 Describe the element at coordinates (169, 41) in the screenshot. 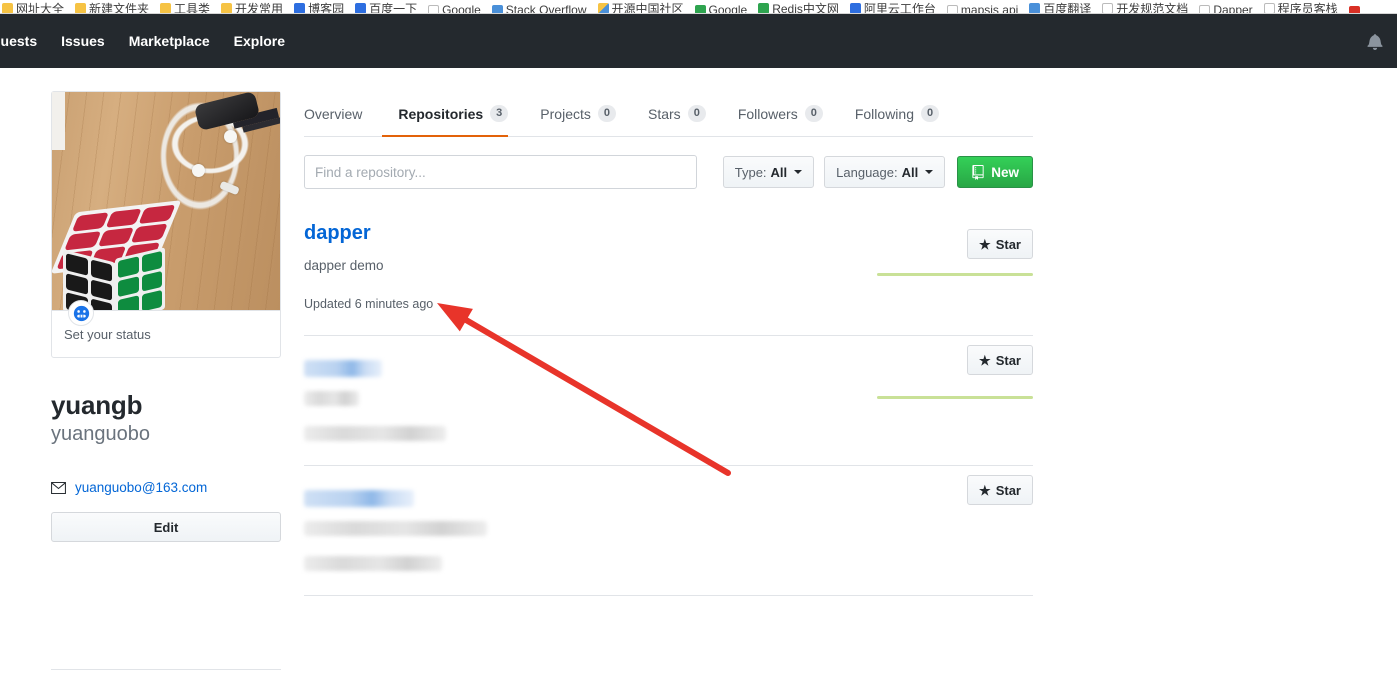

I see `nav-marketplace: Marketplace` at that location.